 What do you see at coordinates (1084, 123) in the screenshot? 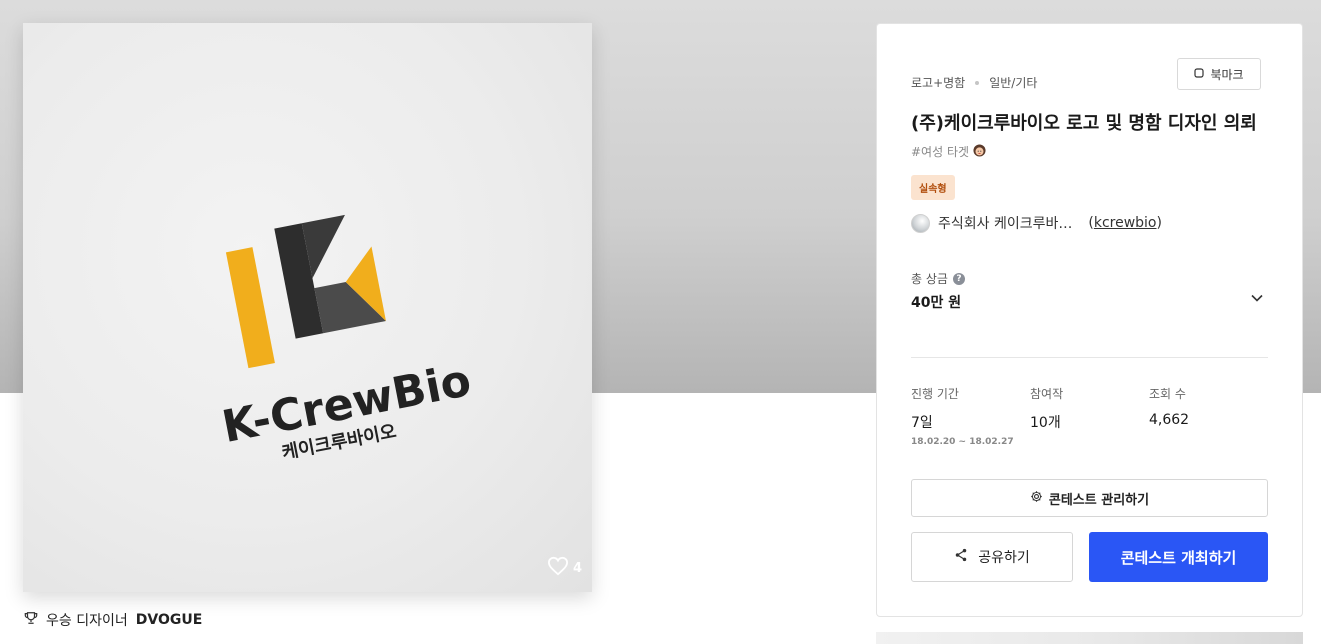
I see `contest-title: (주)케이크루바이오 로고 및 명함 디자인 의뢰` at bounding box center [1084, 123].